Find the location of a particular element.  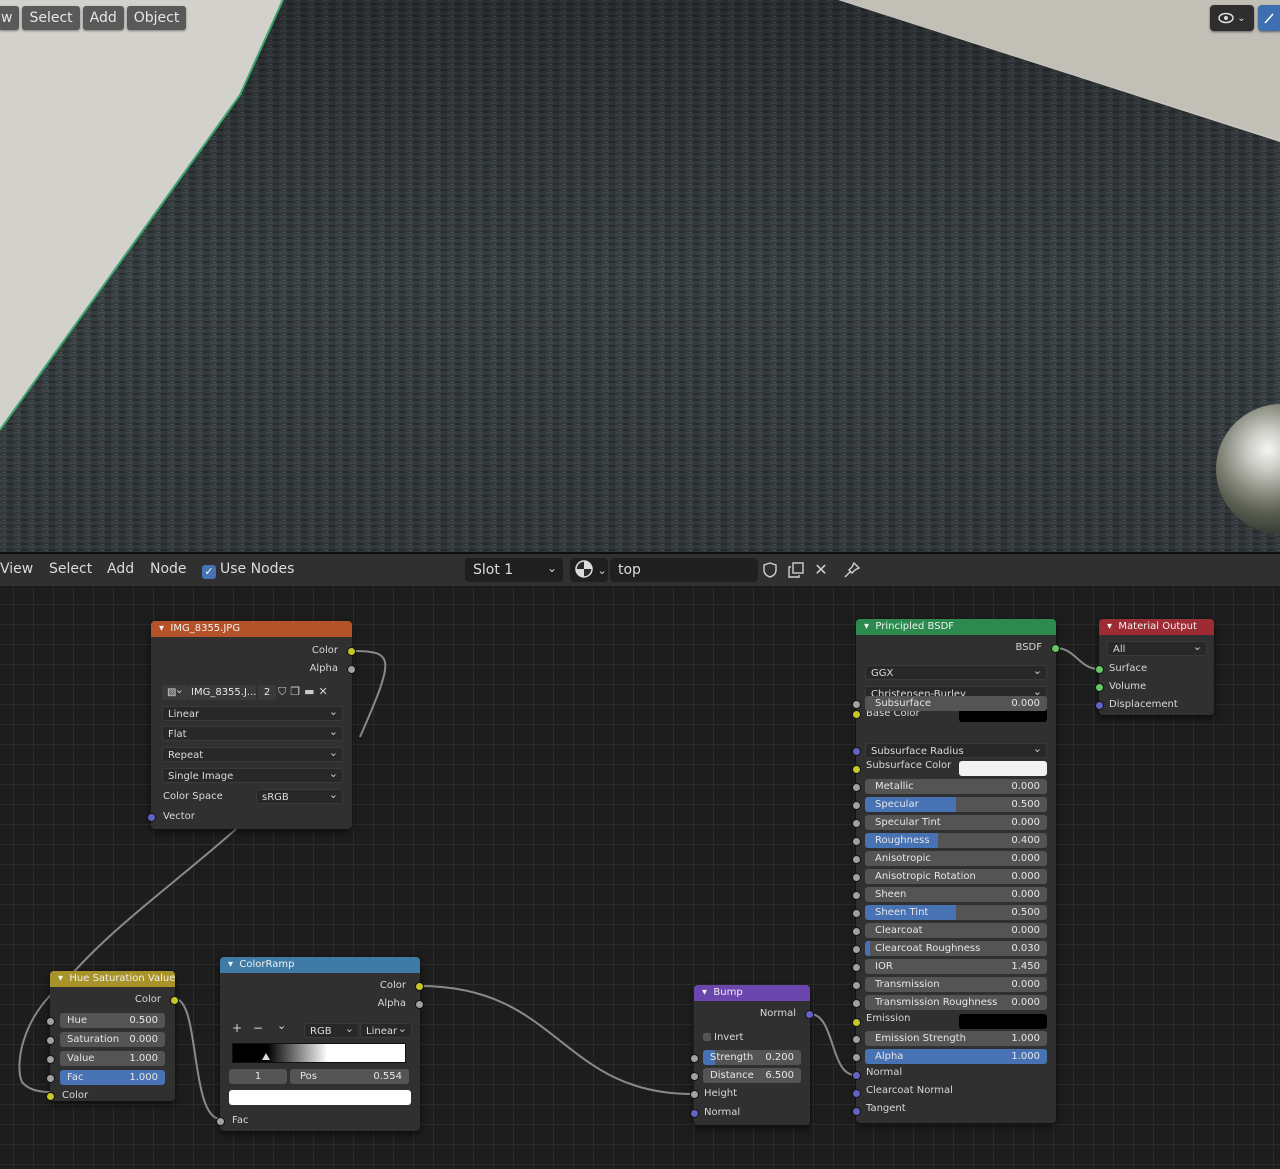

close-icon: ✕ is located at coordinates (821, 570).